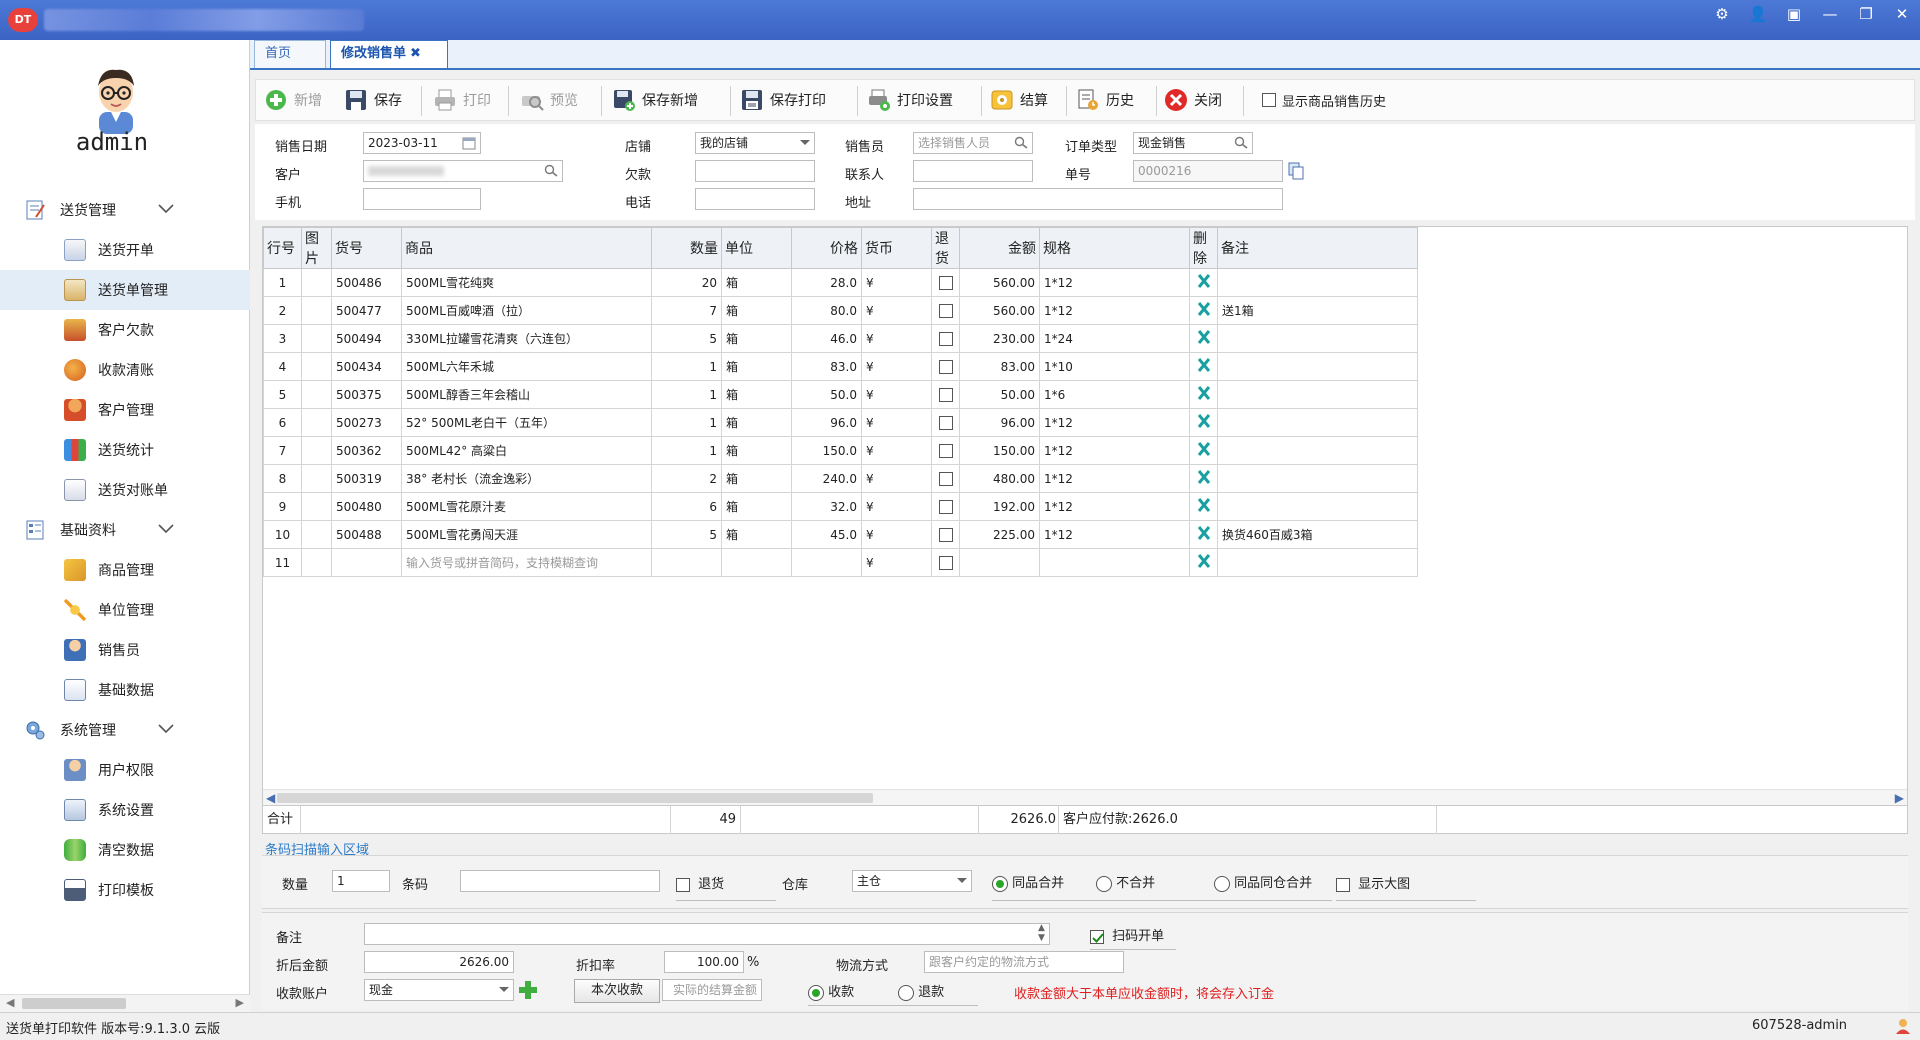 This screenshot has height=1040, width=1920. I want to click on col-header-product: 商品, so click(526, 248).